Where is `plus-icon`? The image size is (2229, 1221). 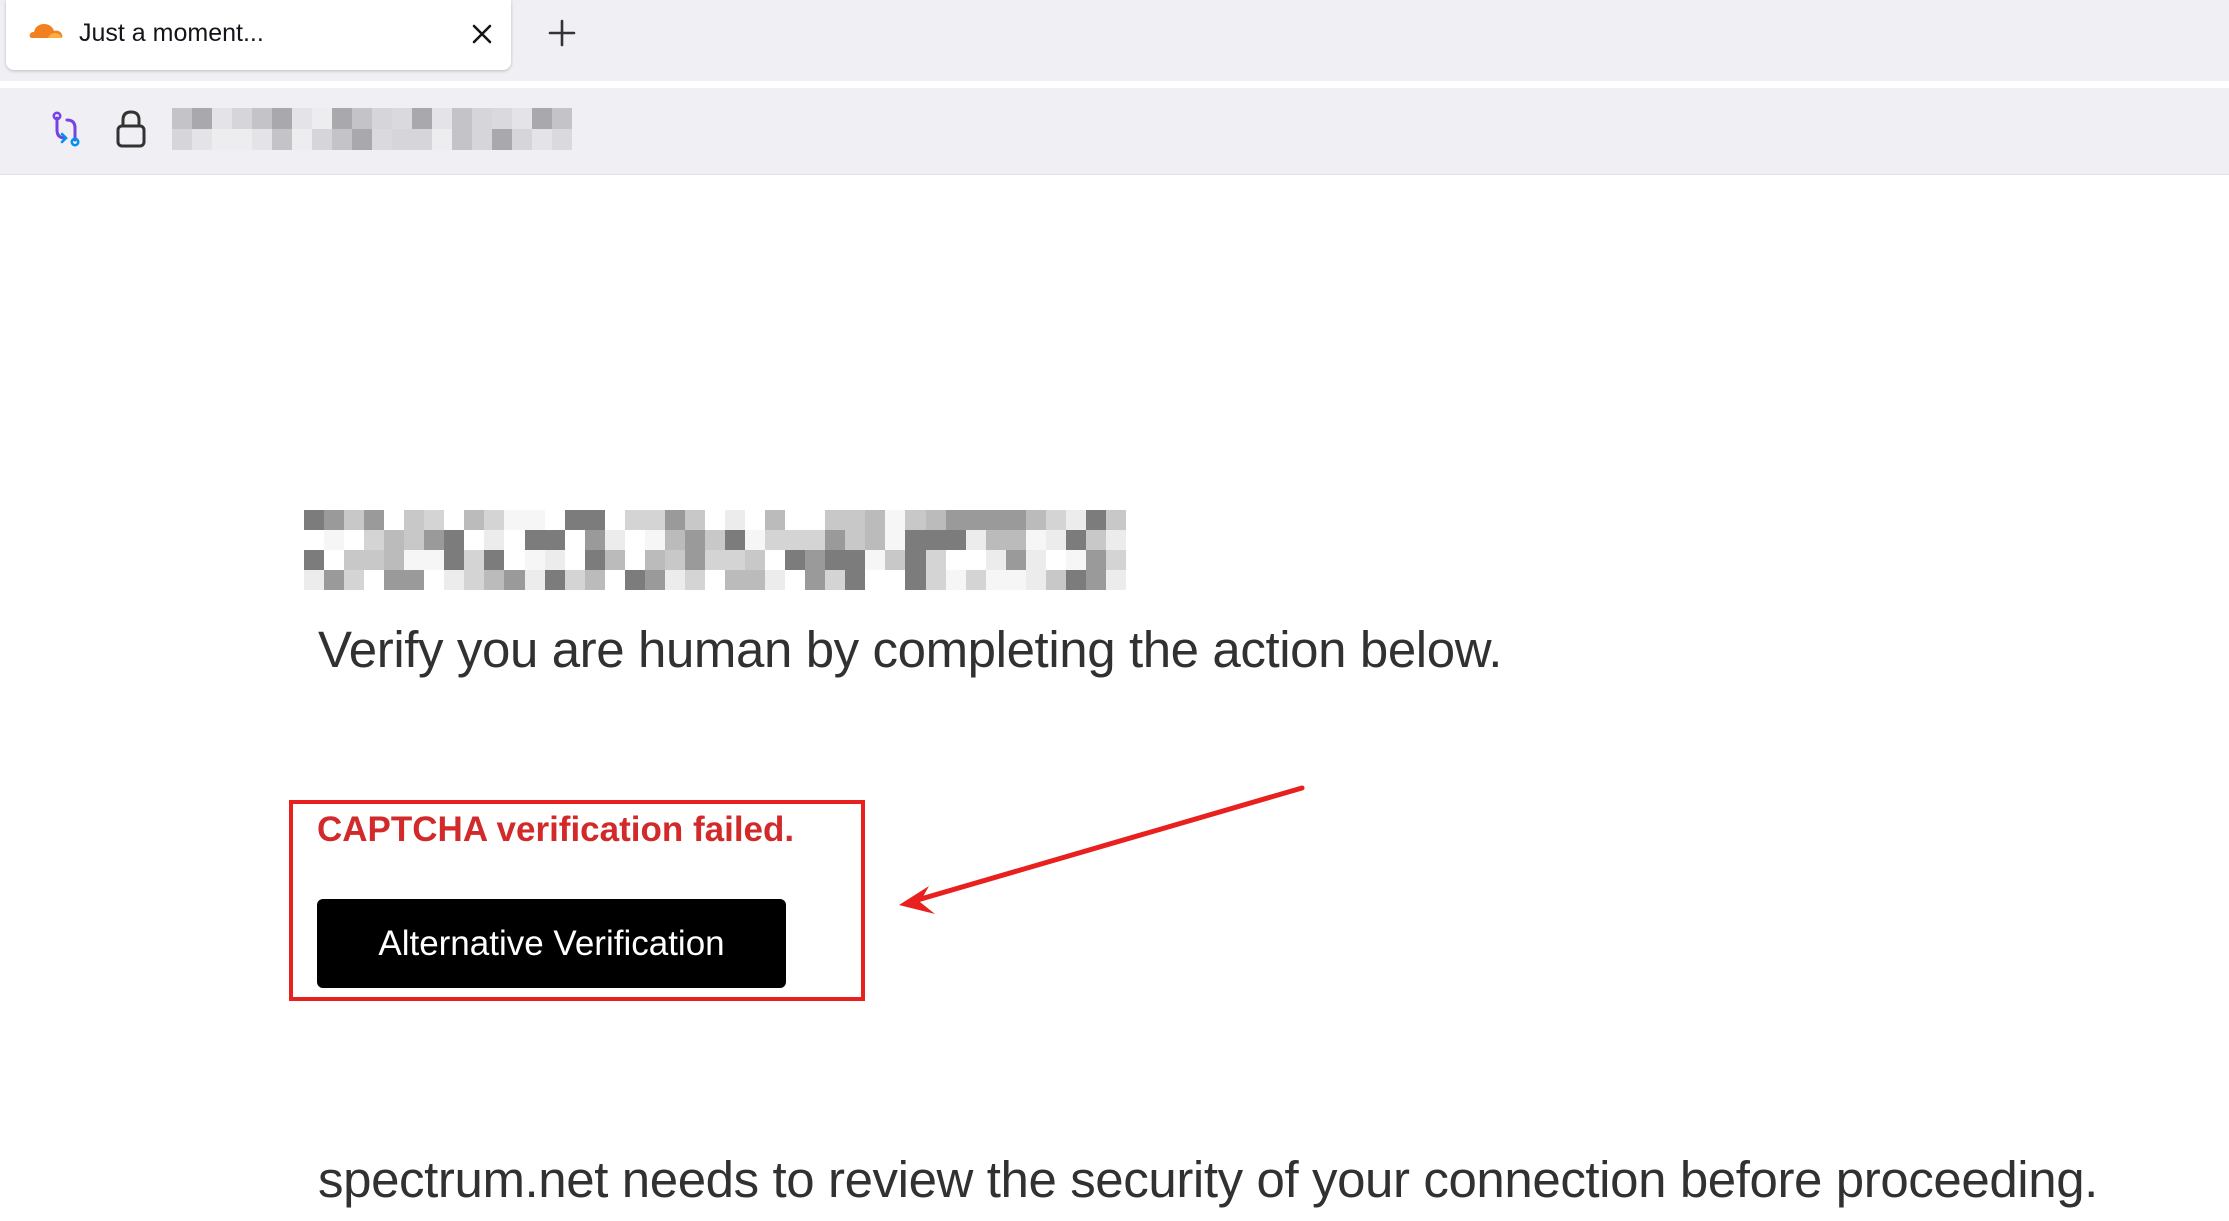
plus-icon is located at coordinates (562, 33).